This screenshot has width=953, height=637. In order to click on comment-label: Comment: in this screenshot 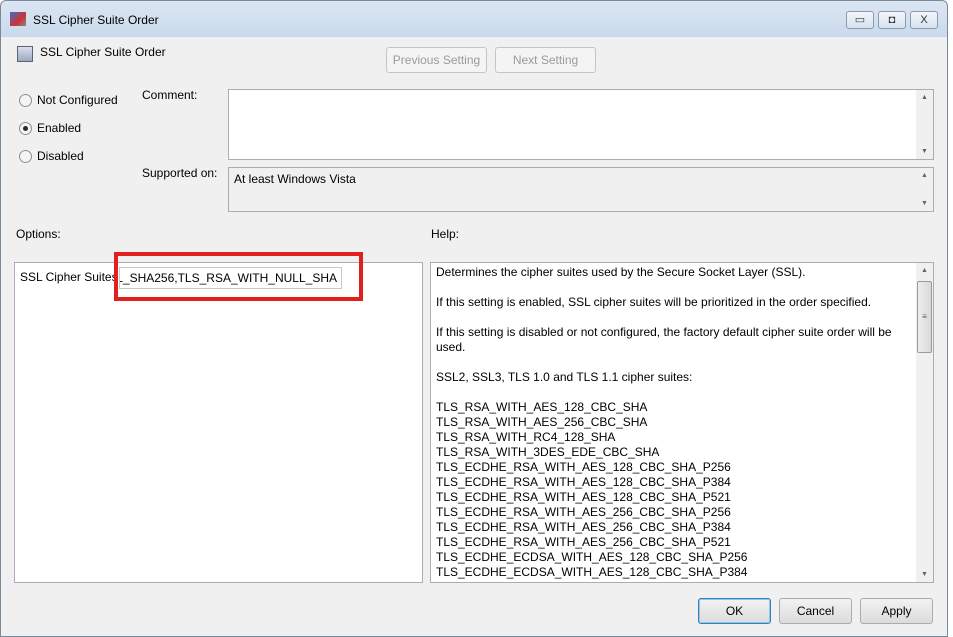, I will do `click(170, 95)`.